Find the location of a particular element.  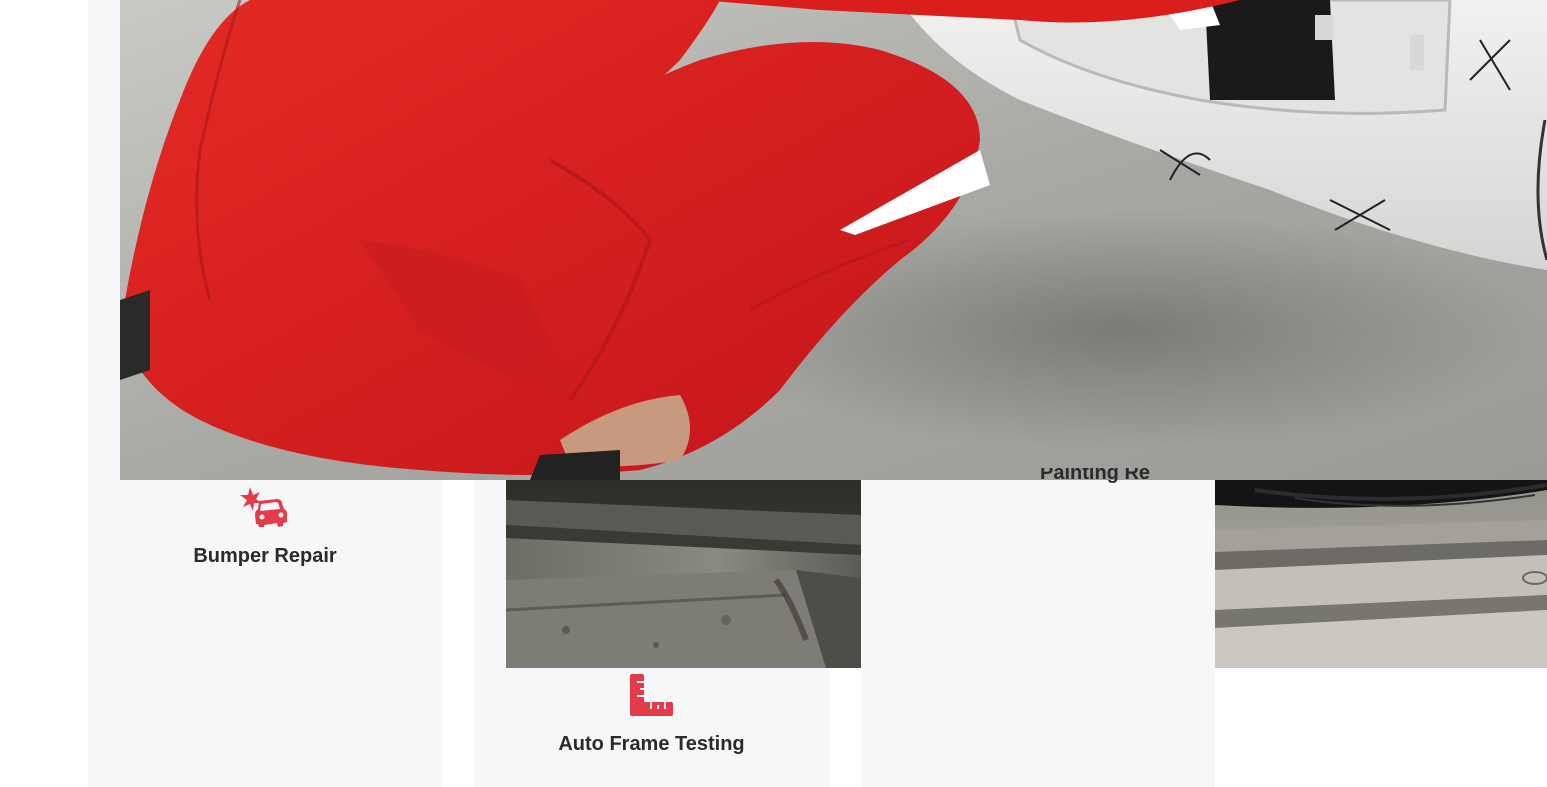

service-title-bumper-repair: Bumper Repair is located at coordinates (265, 556).